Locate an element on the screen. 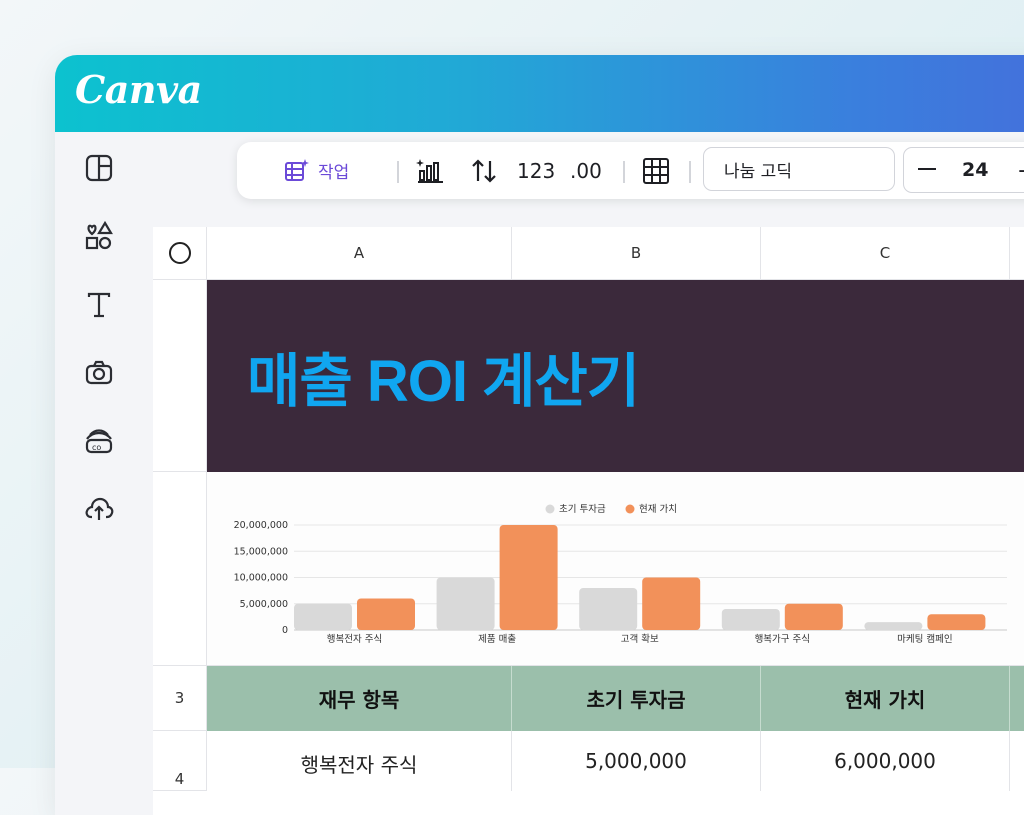 This screenshot has height=815, width=1024. y-tick-label: 0 is located at coordinates (285, 630).